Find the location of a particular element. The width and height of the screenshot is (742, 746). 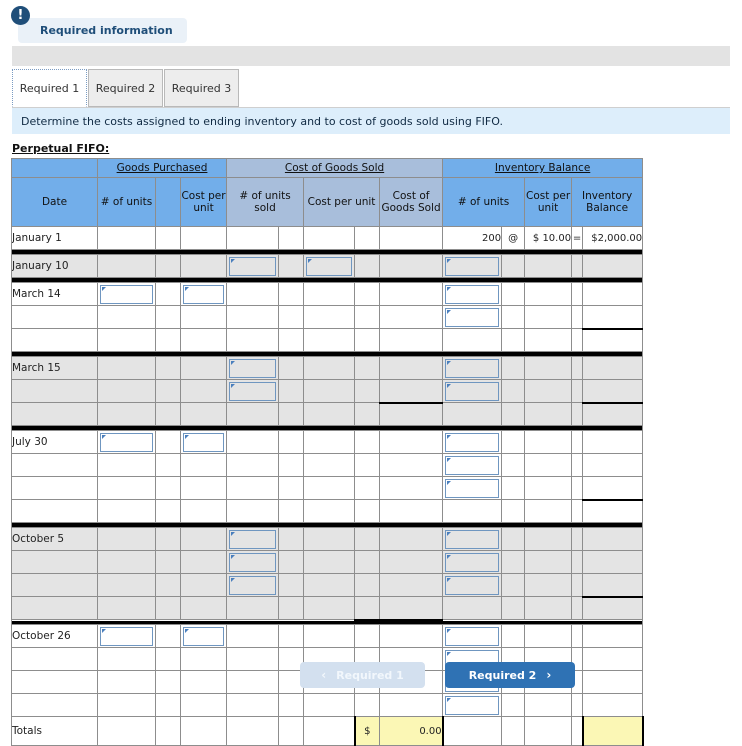

col-header-gp-cost-per-unit: Cost per unit is located at coordinates (203, 202).